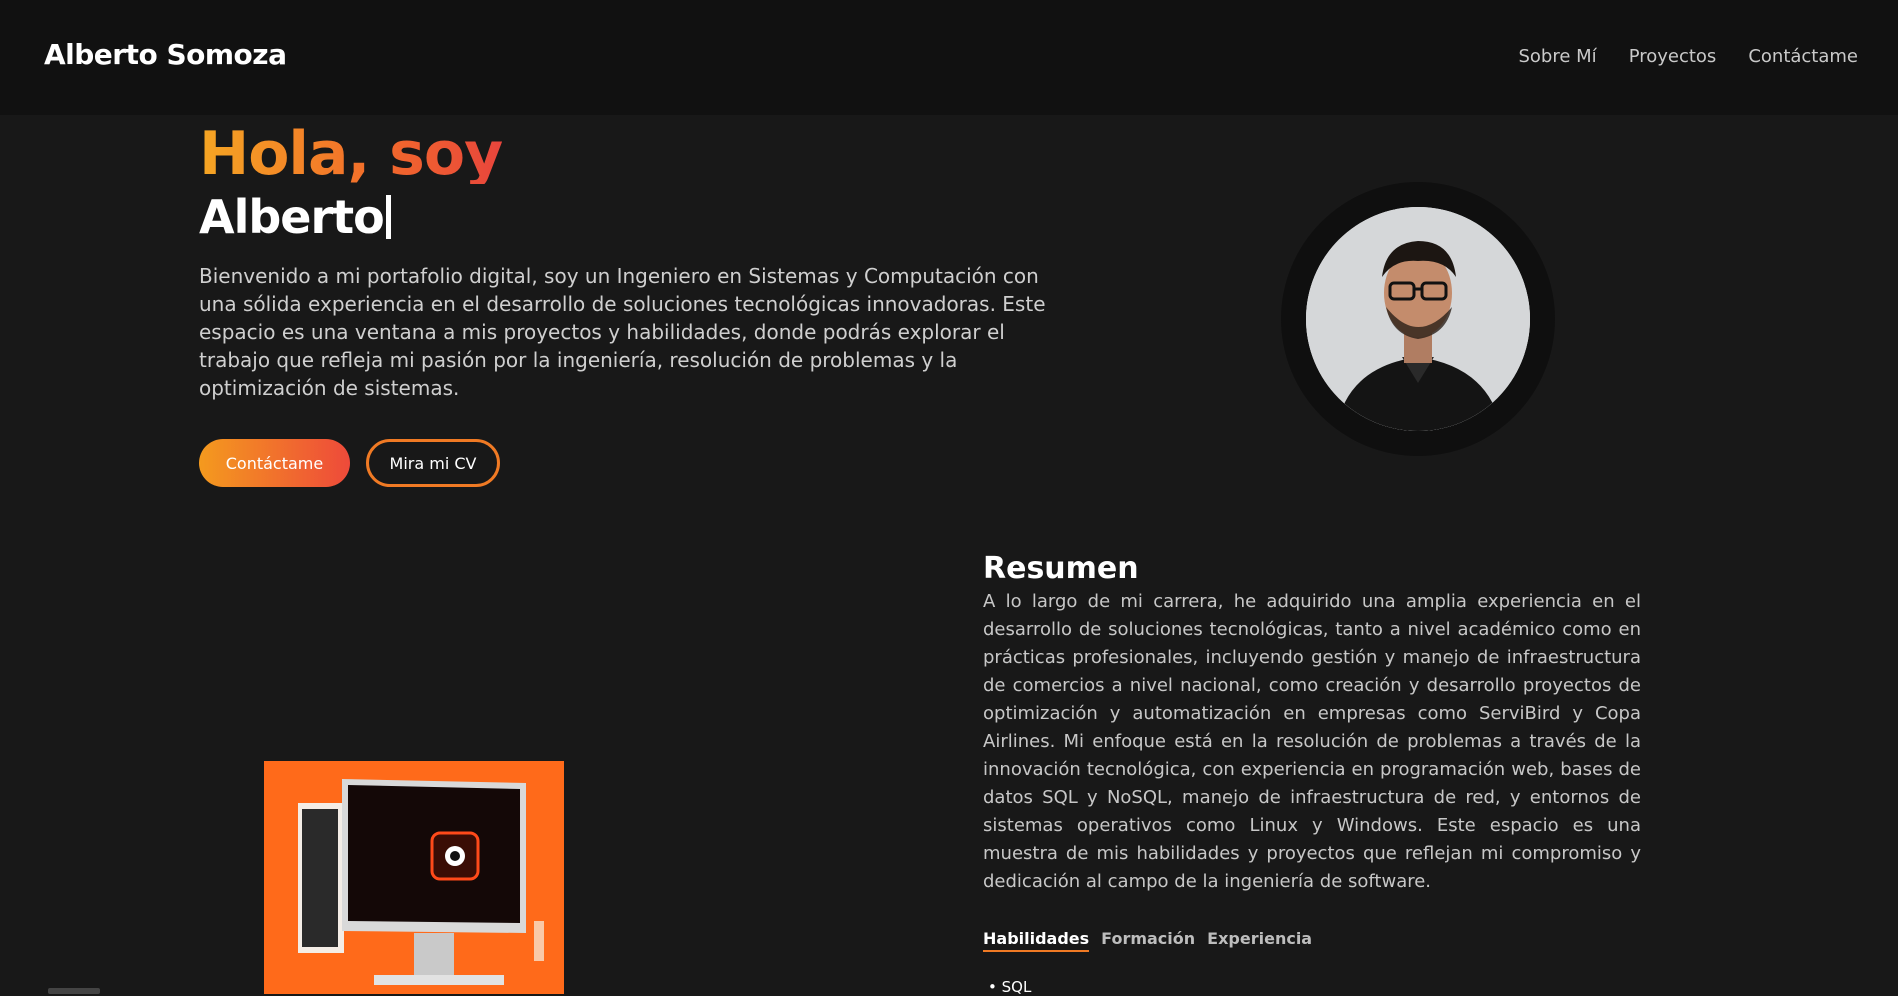 This screenshot has height=996, width=1898. What do you see at coordinates (388, 217) in the screenshot?
I see `typing-caret` at bounding box center [388, 217].